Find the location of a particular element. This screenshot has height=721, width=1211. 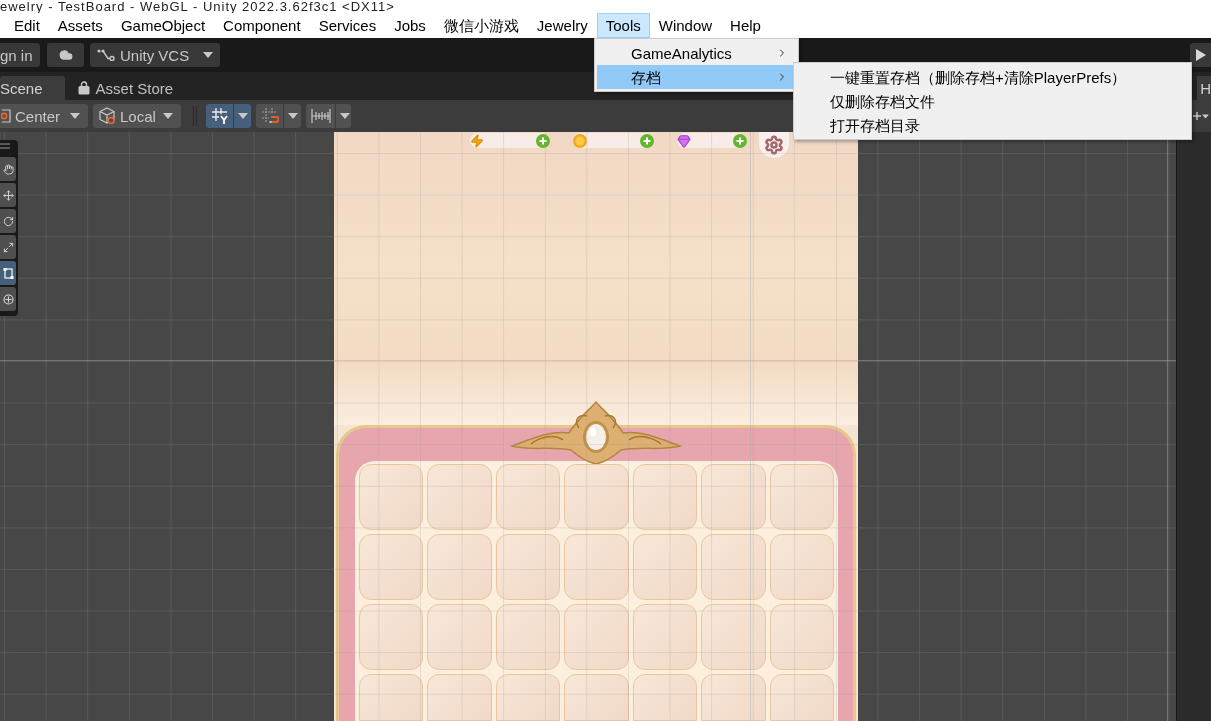

play-icon is located at coordinates (1201, 55).